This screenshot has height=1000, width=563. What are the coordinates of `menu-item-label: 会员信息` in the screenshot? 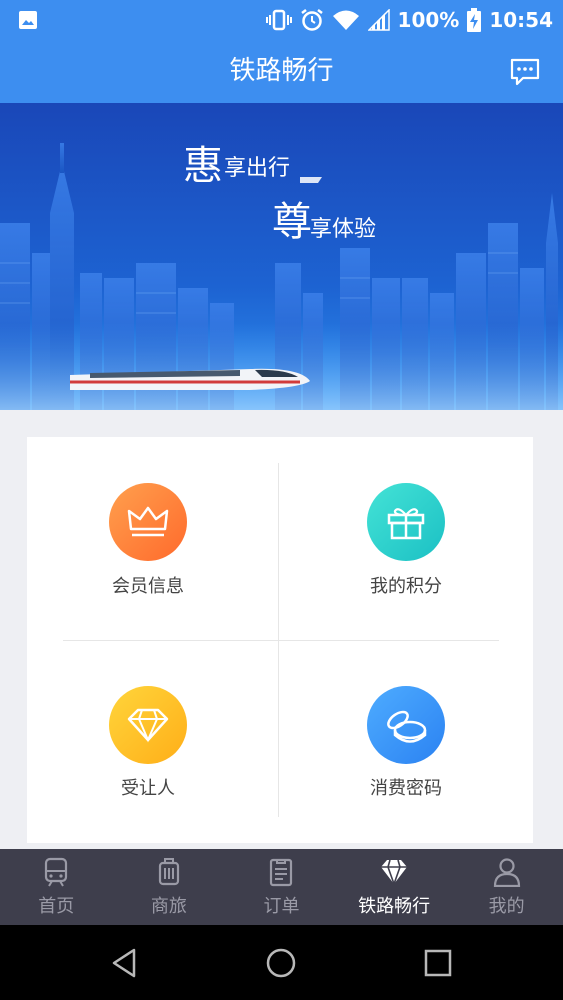 It's located at (148, 586).